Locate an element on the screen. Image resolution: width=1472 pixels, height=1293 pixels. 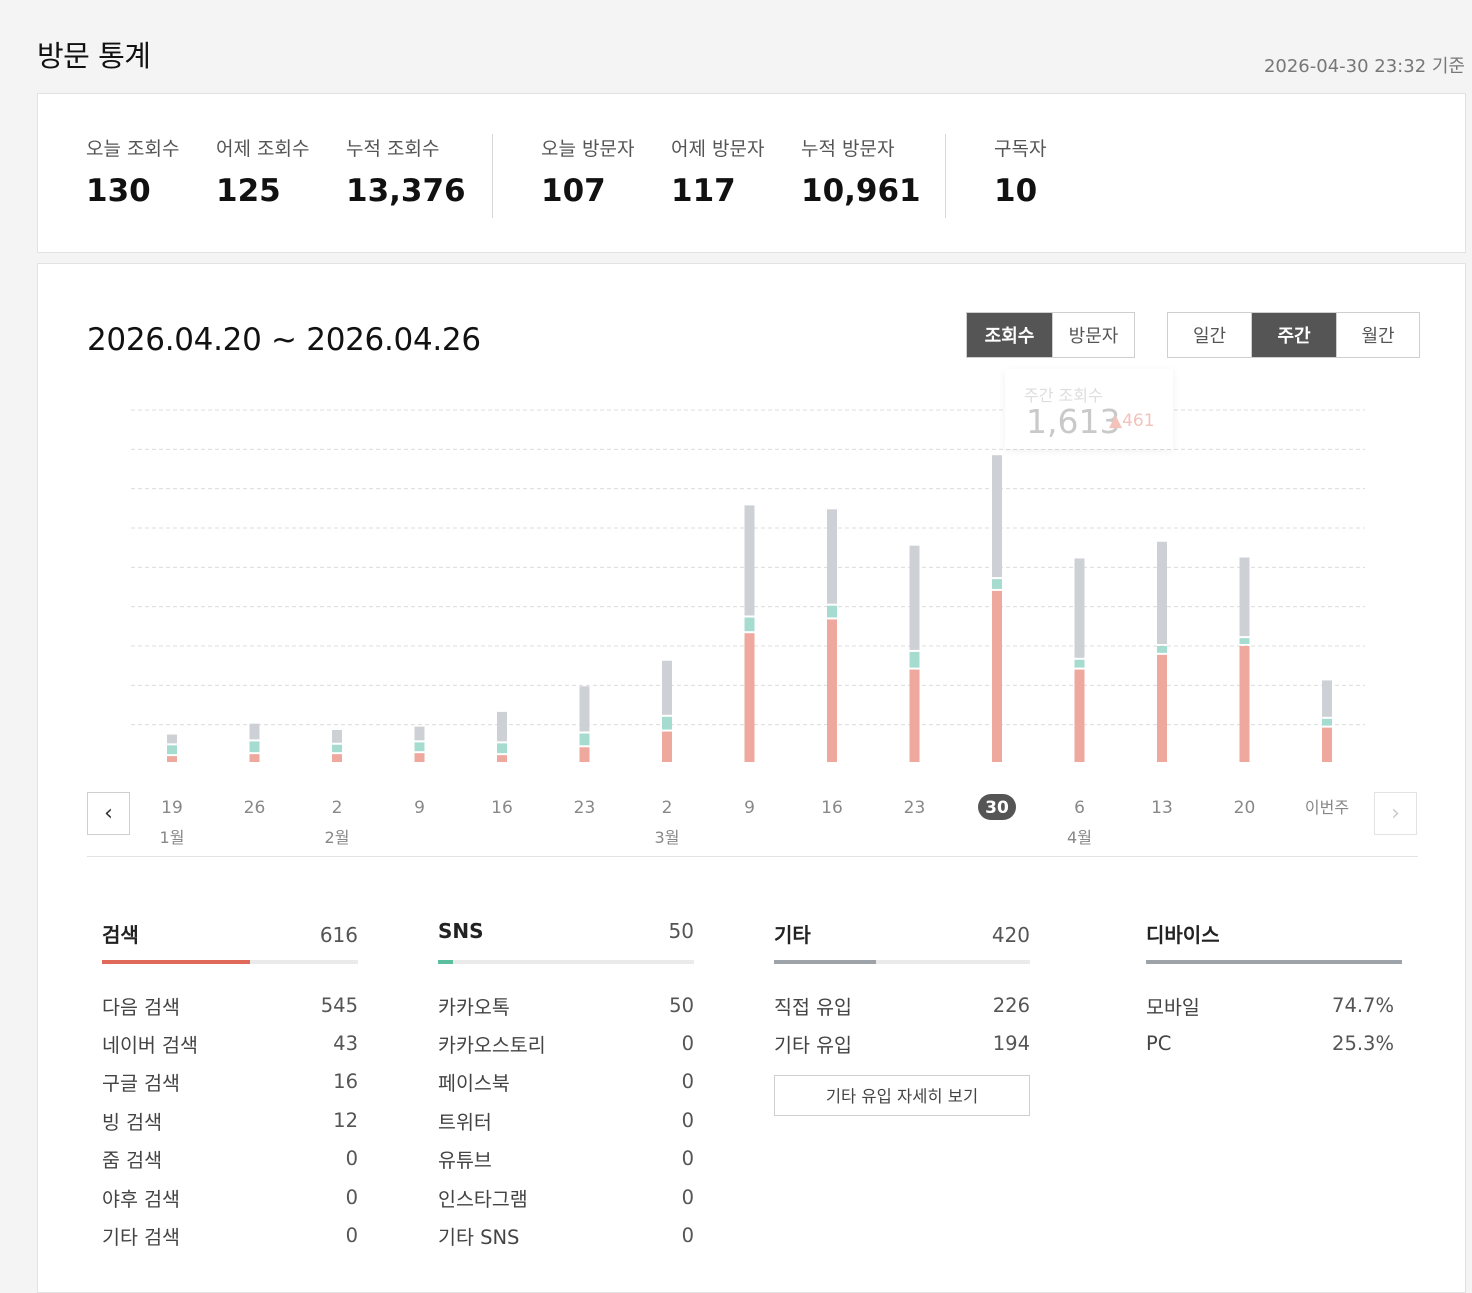
chart-prev-button: ‹ is located at coordinates (108, 813).